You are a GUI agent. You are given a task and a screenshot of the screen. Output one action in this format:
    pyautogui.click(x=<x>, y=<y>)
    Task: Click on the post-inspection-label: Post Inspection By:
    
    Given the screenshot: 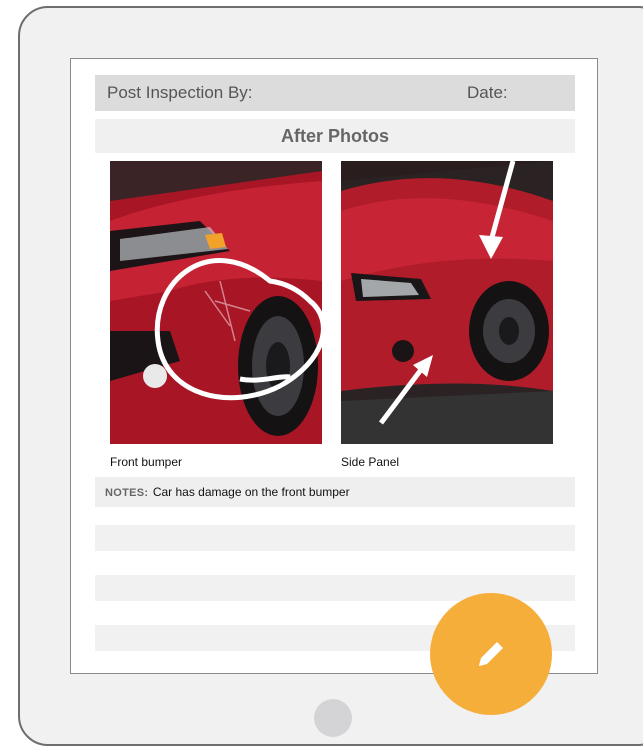 What is the action you would take?
    pyautogui.click(x=180, y=92)
    